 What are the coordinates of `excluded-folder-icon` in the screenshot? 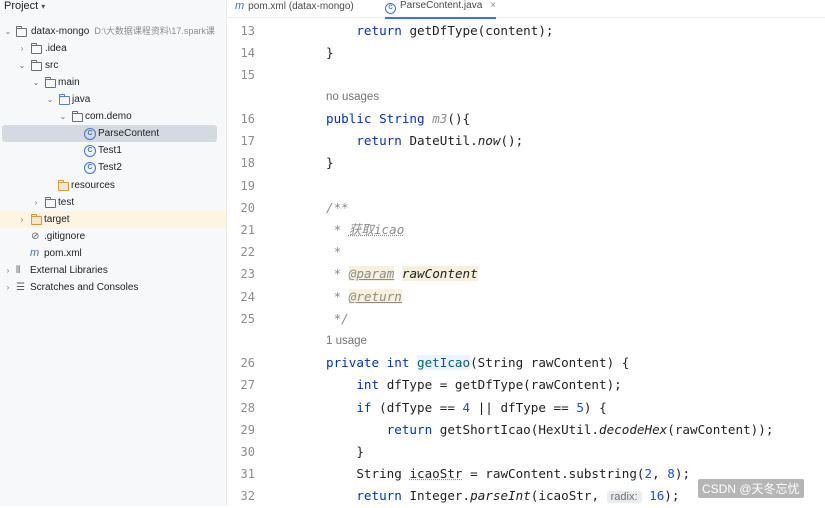 It's located at (36, 219).